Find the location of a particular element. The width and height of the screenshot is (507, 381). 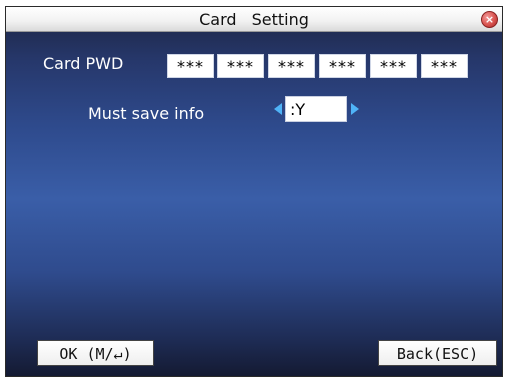

window-title: Card Setting is located at coordinates (254, 19).